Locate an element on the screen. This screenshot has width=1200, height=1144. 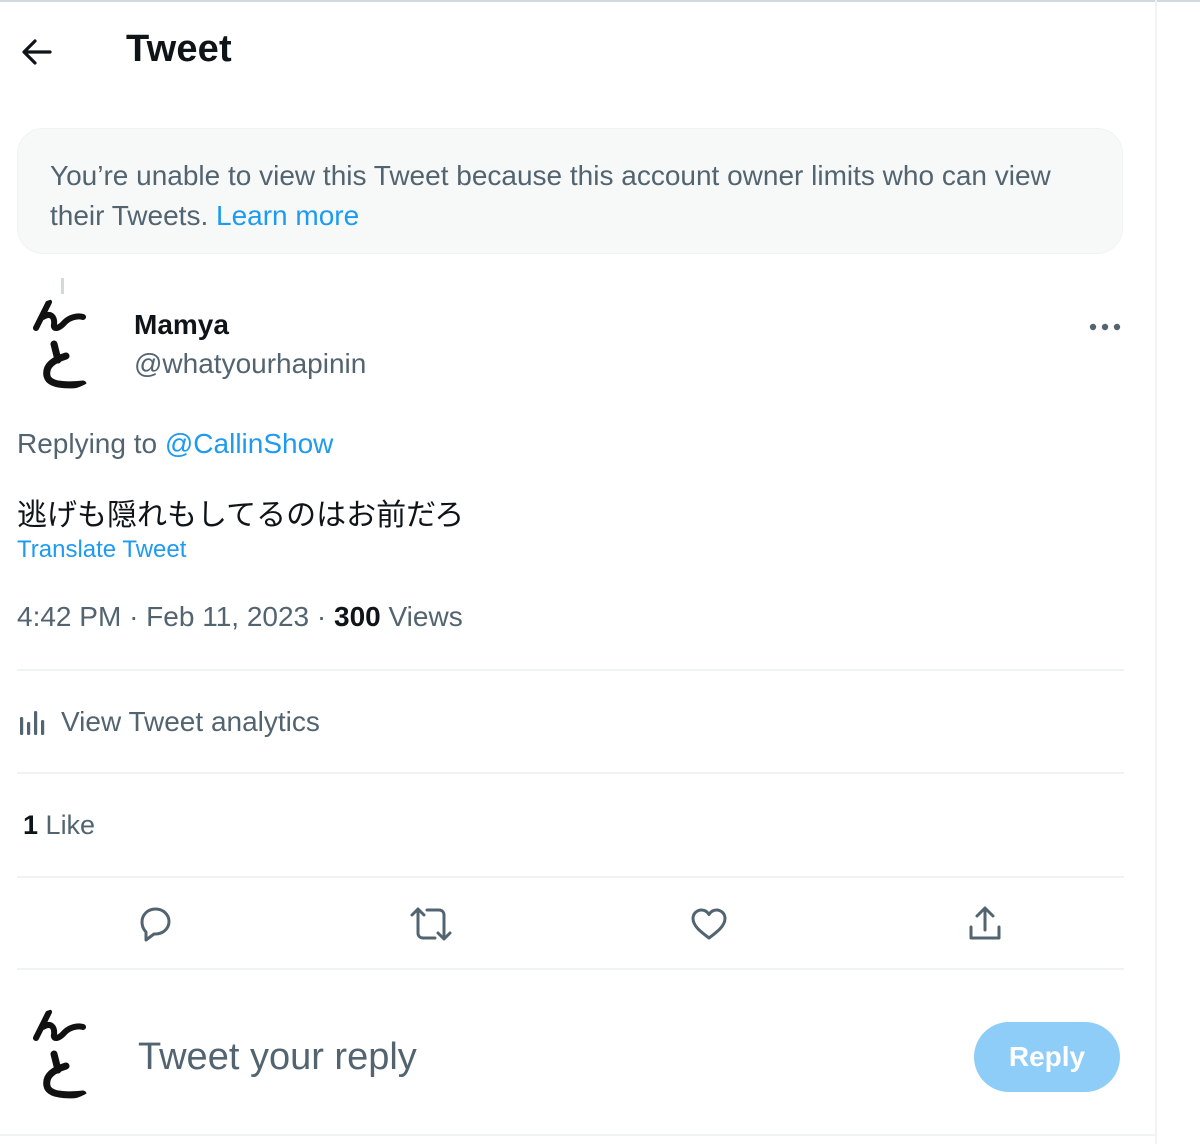
column-border is located at coordinates (1156, 572).